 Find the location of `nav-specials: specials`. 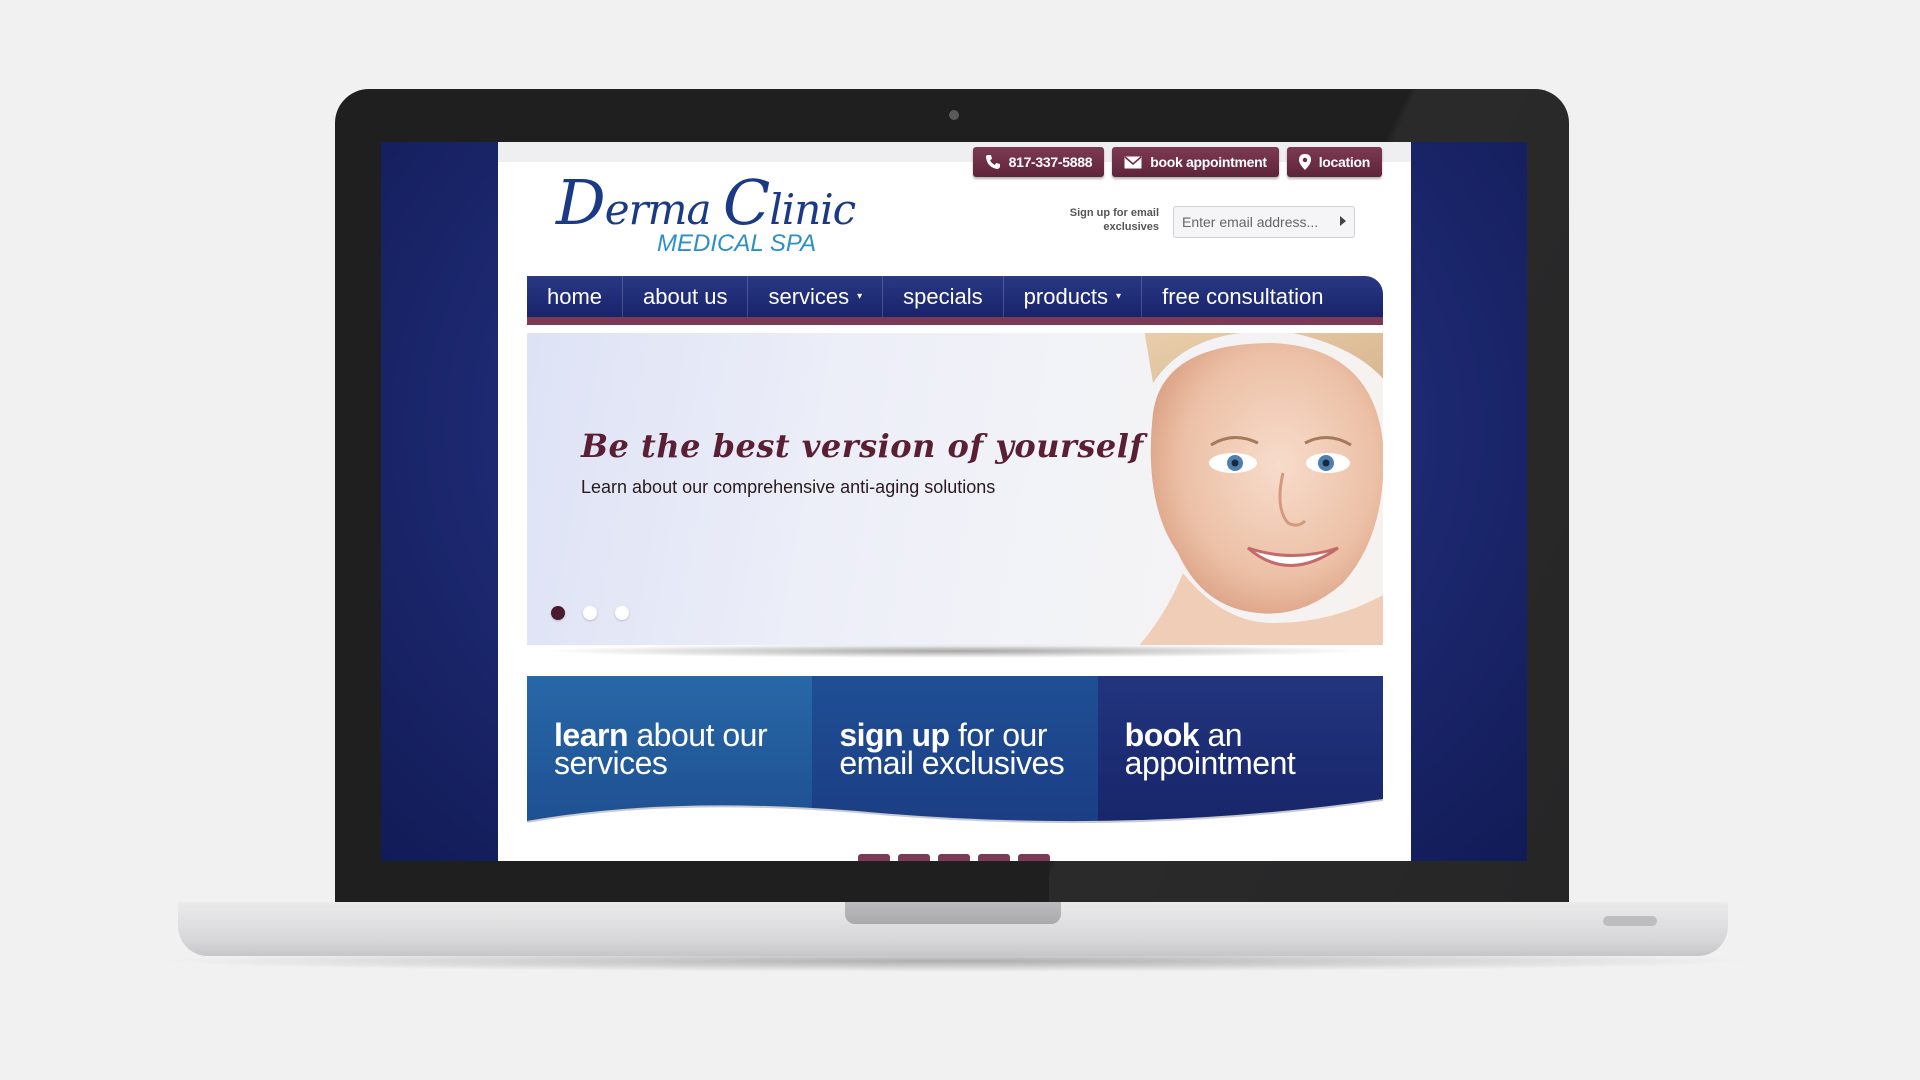

nav-specials: specials is located at coordinates (943, 296).